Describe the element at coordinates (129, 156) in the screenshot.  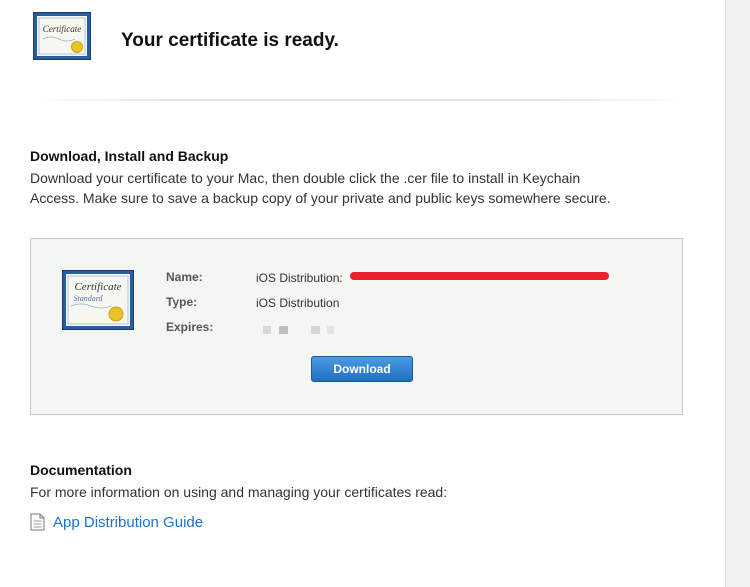
I see `download-section-heading: Download, Install and Backup` at that location.